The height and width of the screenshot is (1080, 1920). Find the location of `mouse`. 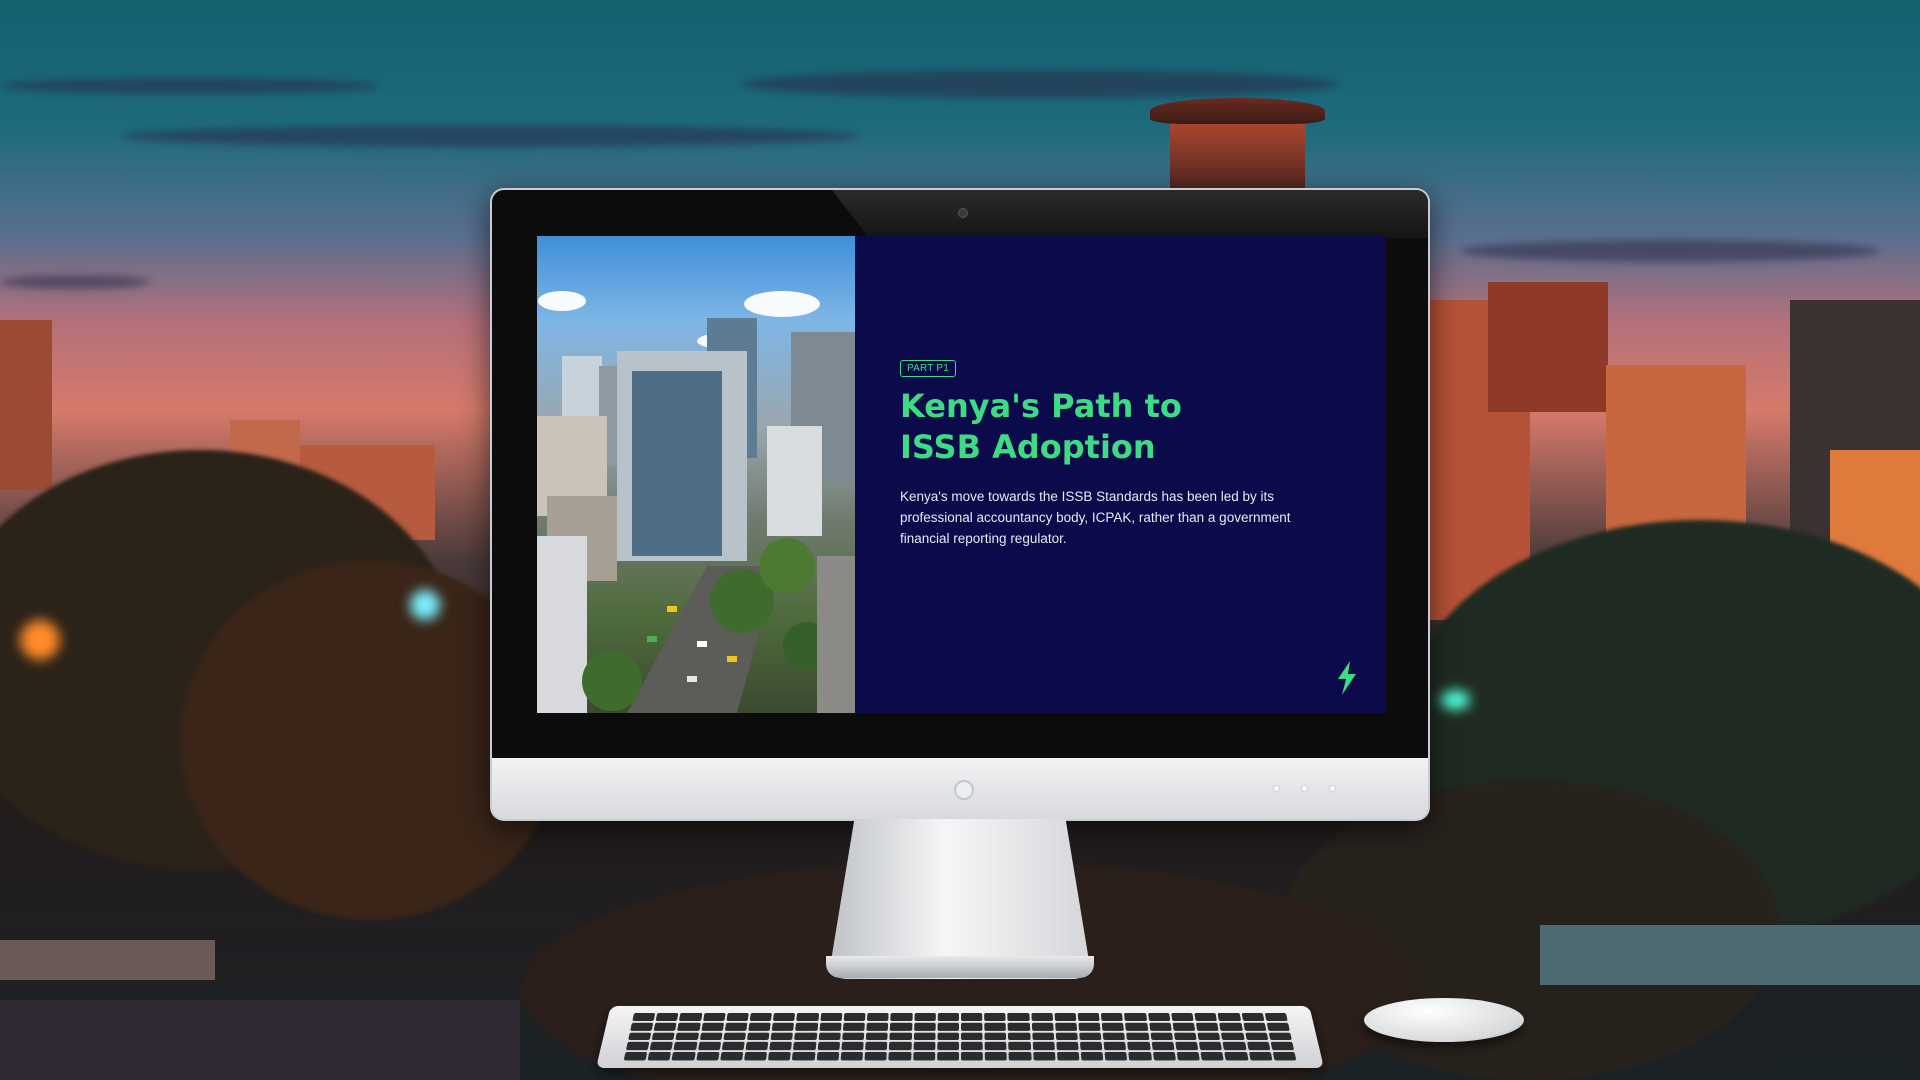

mouse is located at coordinates (1444, 1020).